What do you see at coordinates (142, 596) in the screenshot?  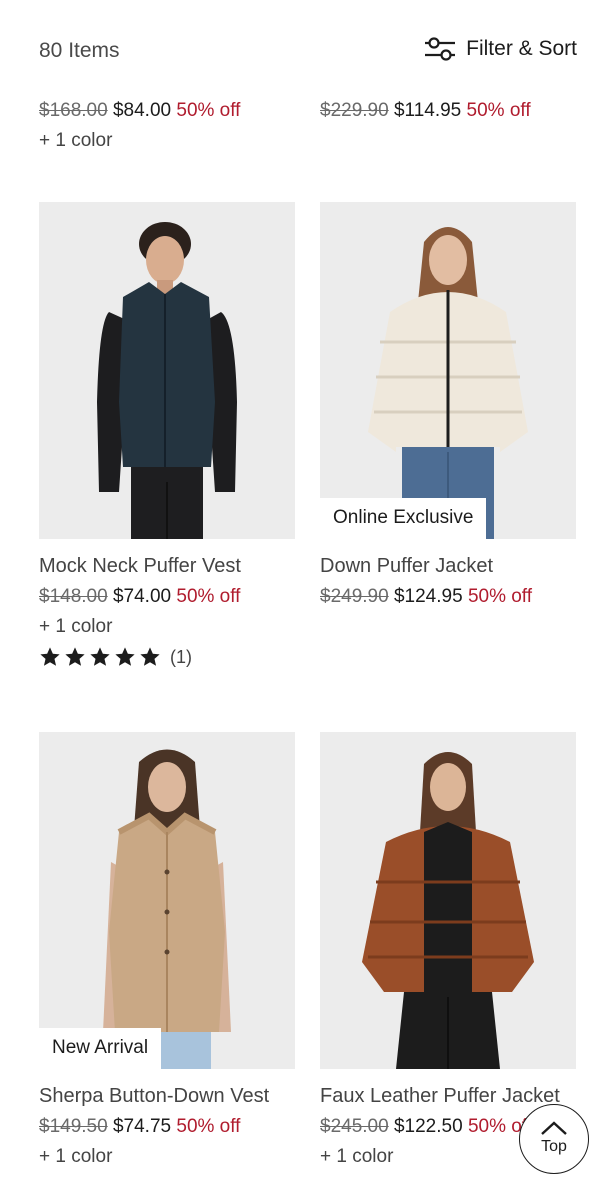 I see `sale-price: $74.00` at bounding box center [142, 596].